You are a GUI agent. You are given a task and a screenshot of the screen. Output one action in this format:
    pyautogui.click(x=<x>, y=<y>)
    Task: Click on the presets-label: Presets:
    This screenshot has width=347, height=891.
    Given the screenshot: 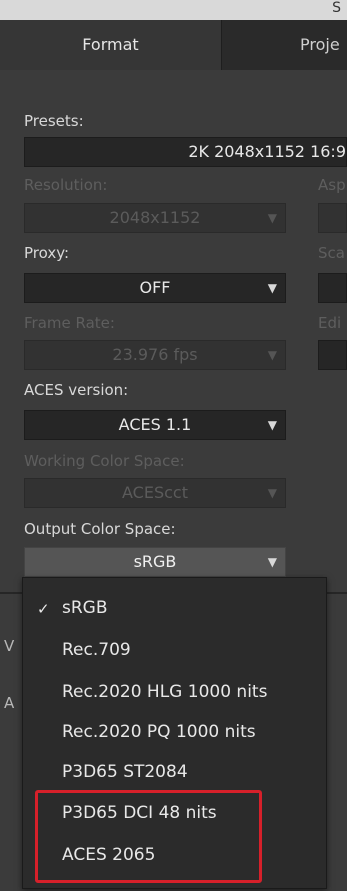 What is the action you would take?
    pyautogui.click(x=54, y=121)
    